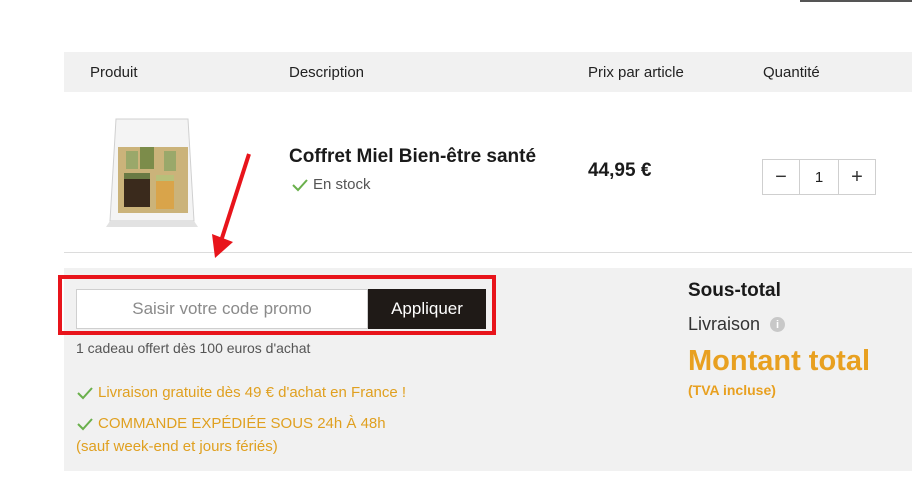  What do you see at coordinates (193, 348) in the screenshot?
I see `gift-note: 1 cadeau offert dès 100 euros d'achat` at bounding box center [193, 348].